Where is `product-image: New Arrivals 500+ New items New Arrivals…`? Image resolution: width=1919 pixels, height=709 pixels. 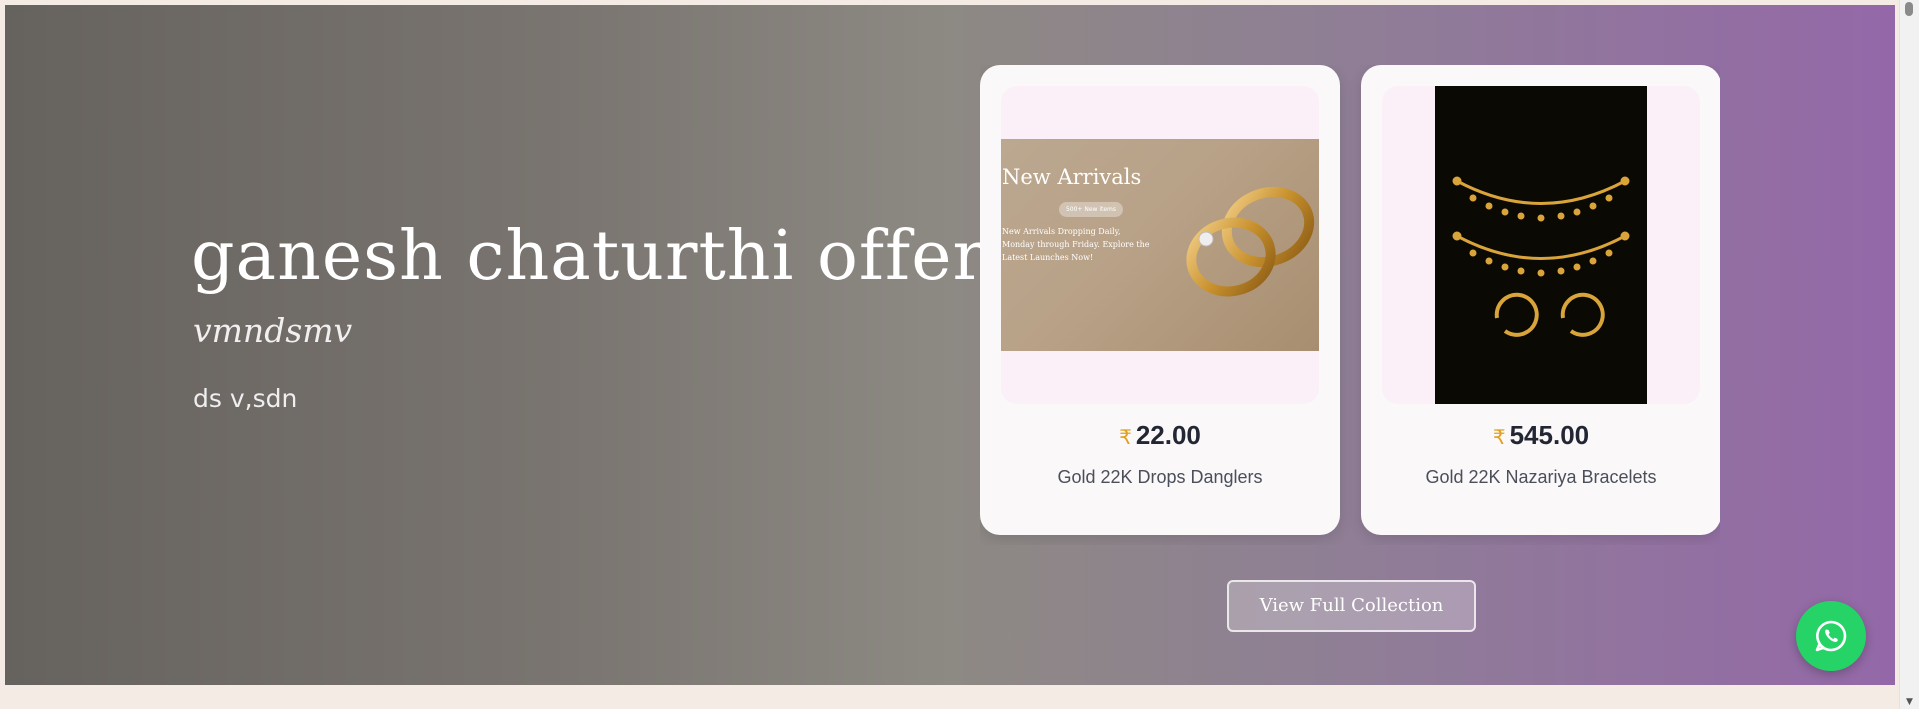
product-image: New Arrivals 500+ New items New Arrivals… is located at coordinates (1160, 245).